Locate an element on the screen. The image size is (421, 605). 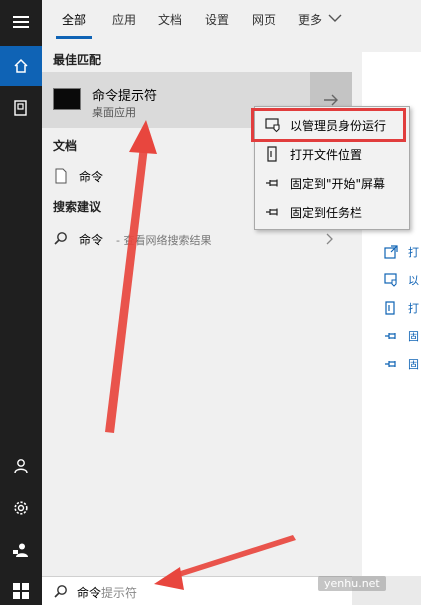
home-icon is located at coordinates (21, 65).